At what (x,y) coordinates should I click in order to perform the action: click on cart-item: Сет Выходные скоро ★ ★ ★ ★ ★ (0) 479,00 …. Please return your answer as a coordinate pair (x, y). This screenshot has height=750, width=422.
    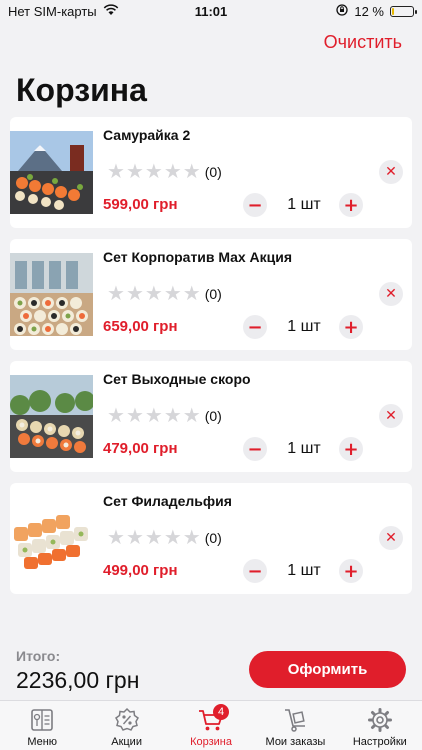
    Looking at the image, I should click on (211, 416).